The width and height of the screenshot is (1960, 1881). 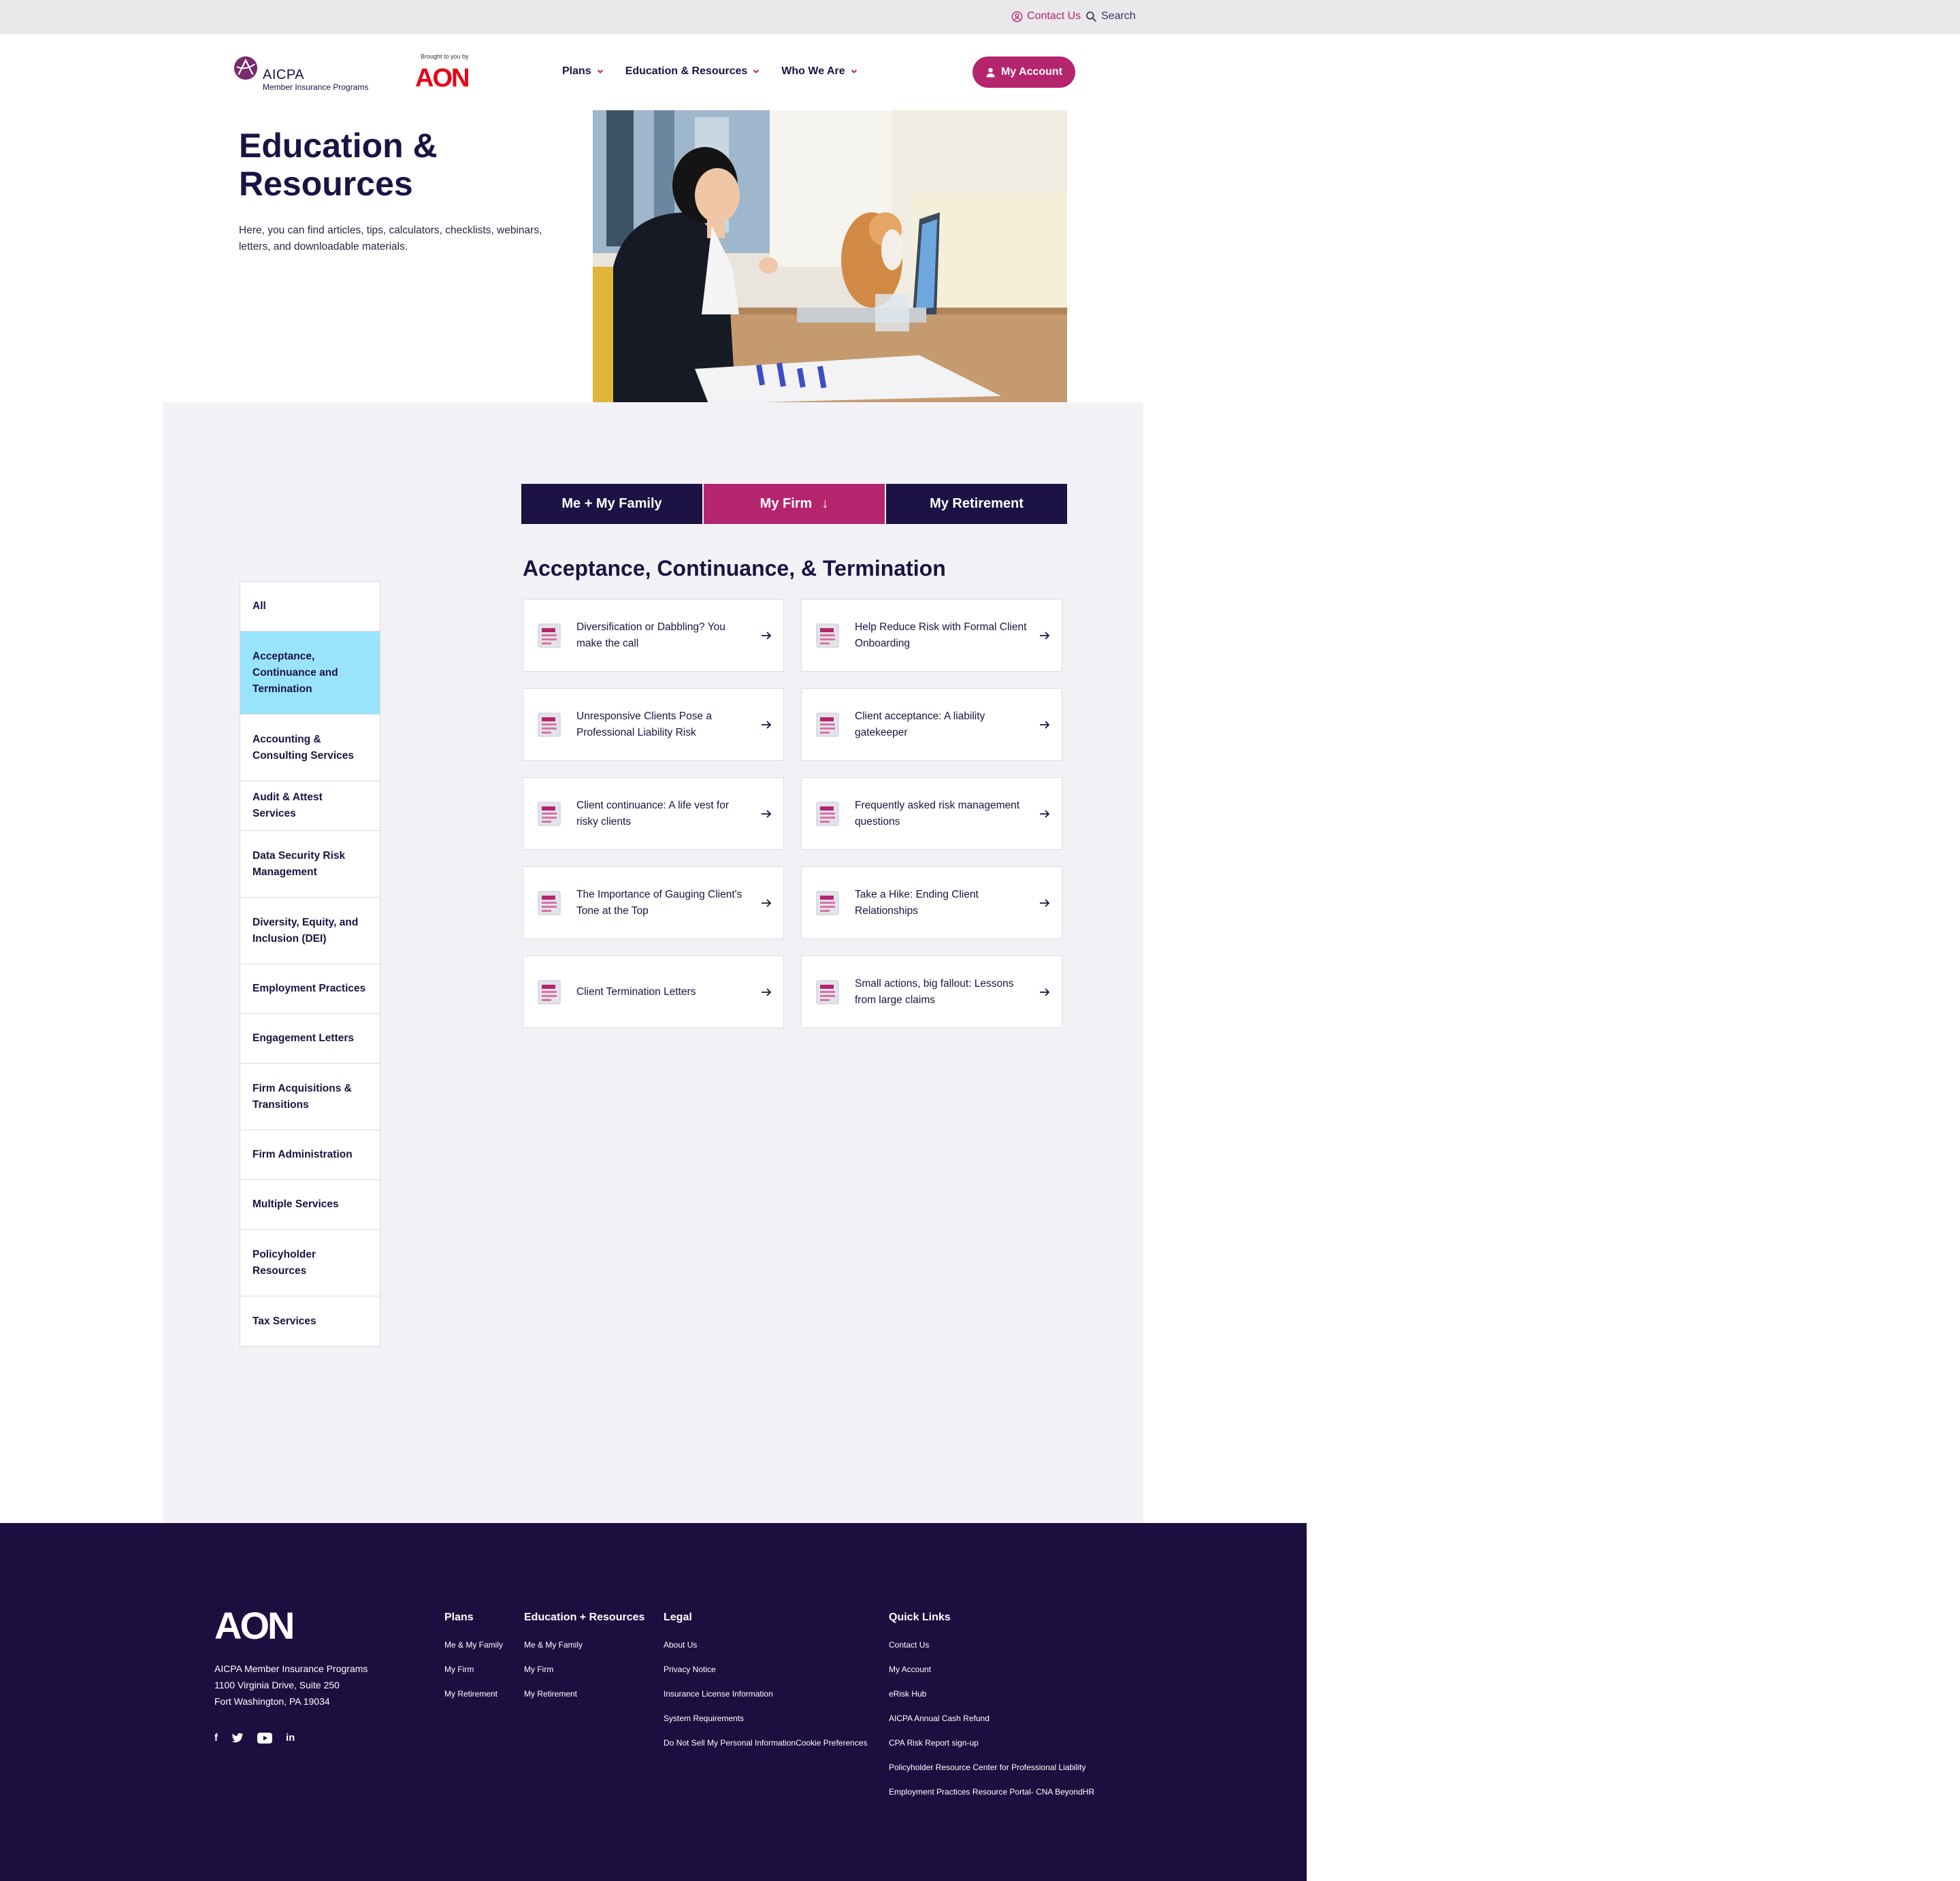 I want to click on sidebar-item-firm-administration: Firm Administration, so click(x=310, y=1155).